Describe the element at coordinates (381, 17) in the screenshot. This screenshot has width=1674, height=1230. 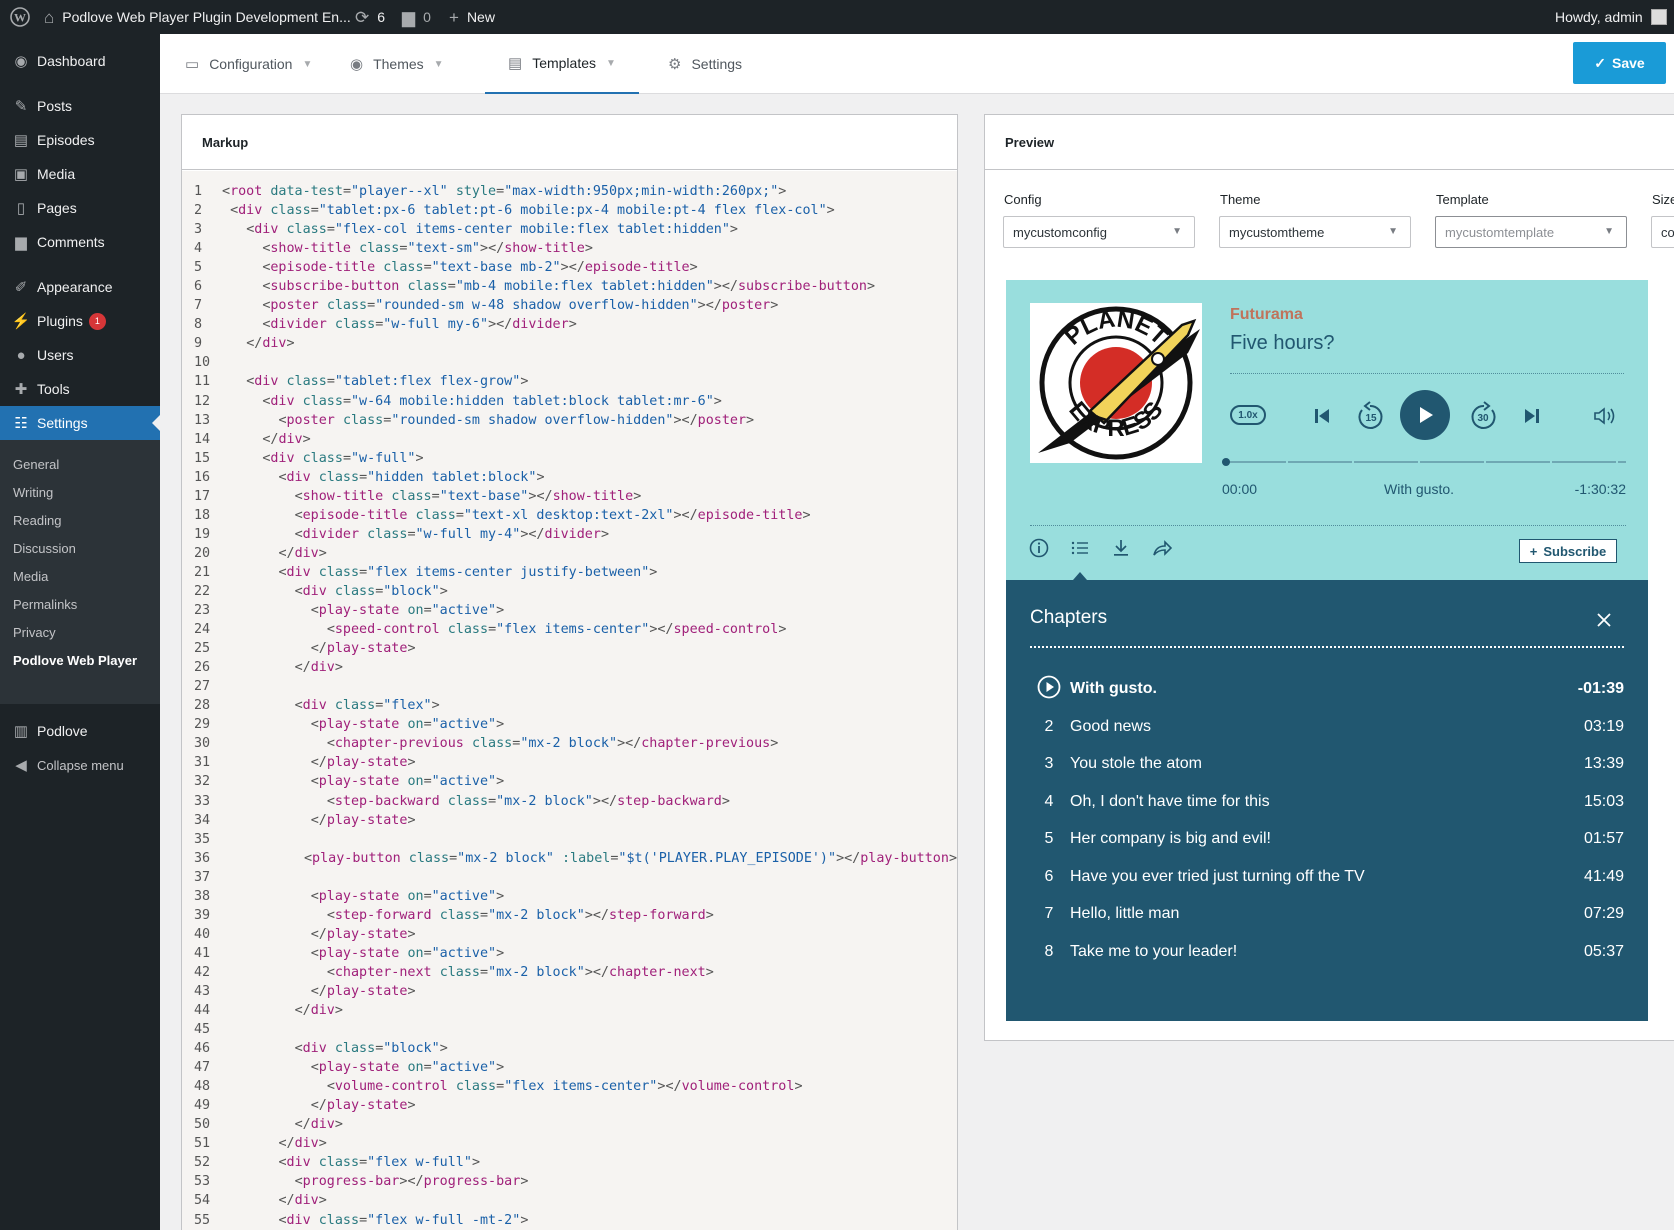
I see `updates-count: 6` at that location.